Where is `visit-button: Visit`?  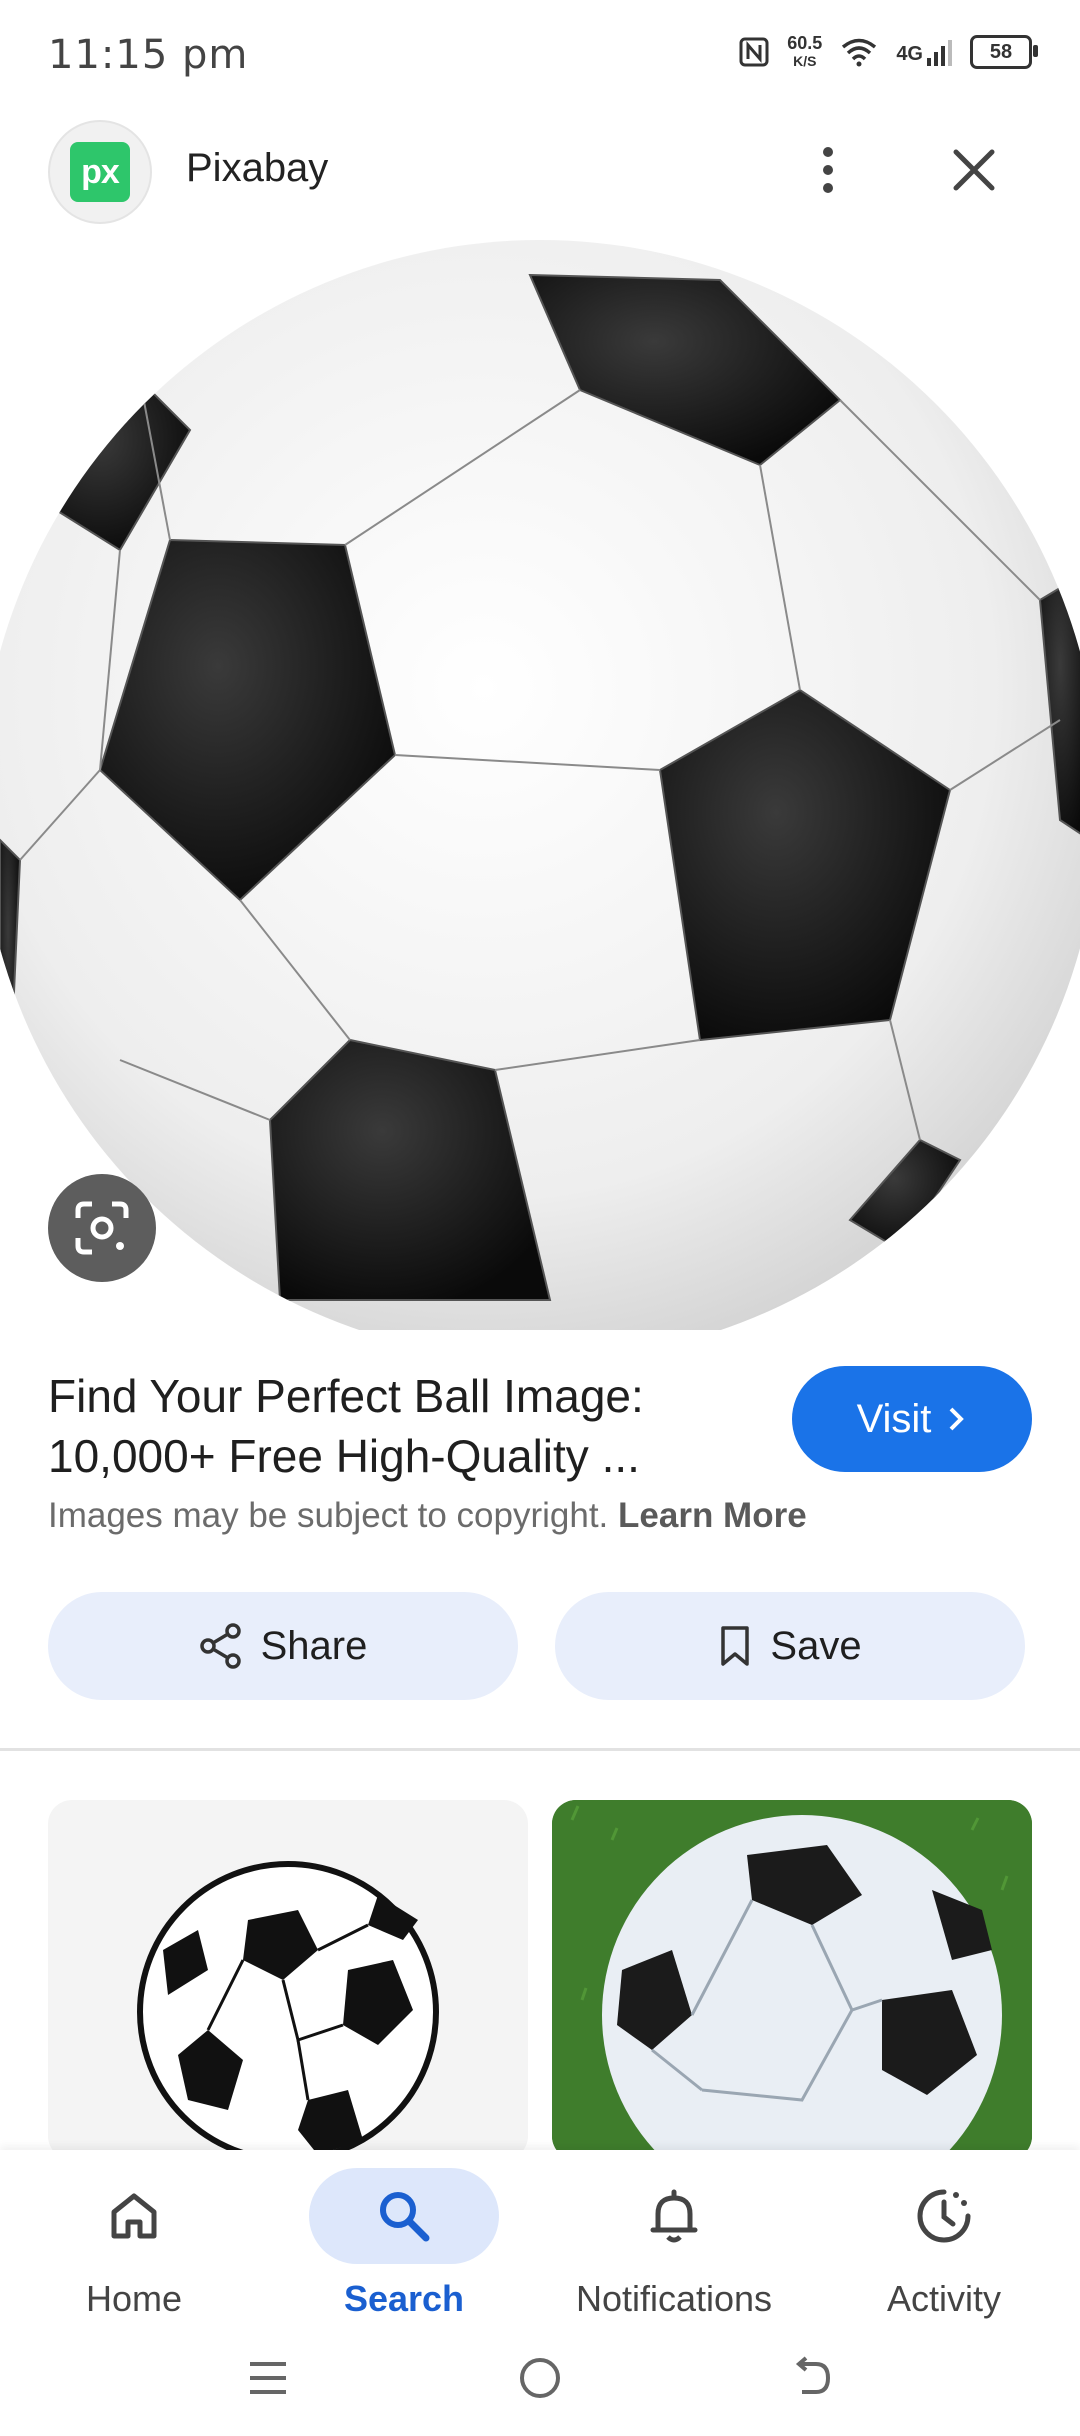
visit-button: Visit is located at coordinates (912, 1419).